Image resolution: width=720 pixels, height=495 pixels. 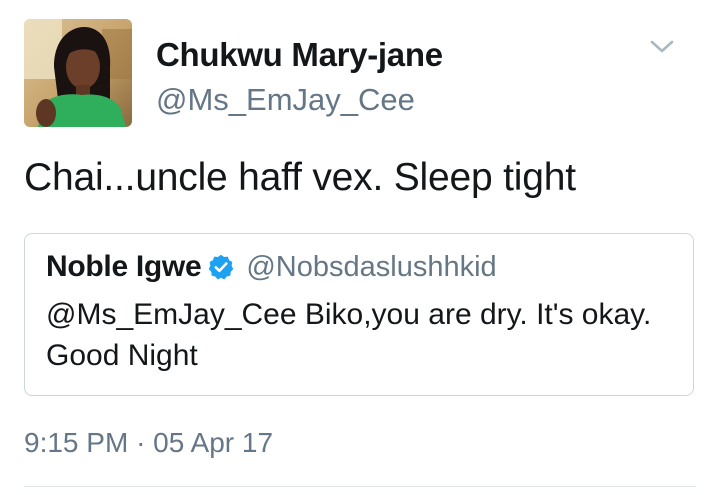 I want to click on quoted-author-handle: @Nobsdaslushhkid, so click(x=371, y=267).